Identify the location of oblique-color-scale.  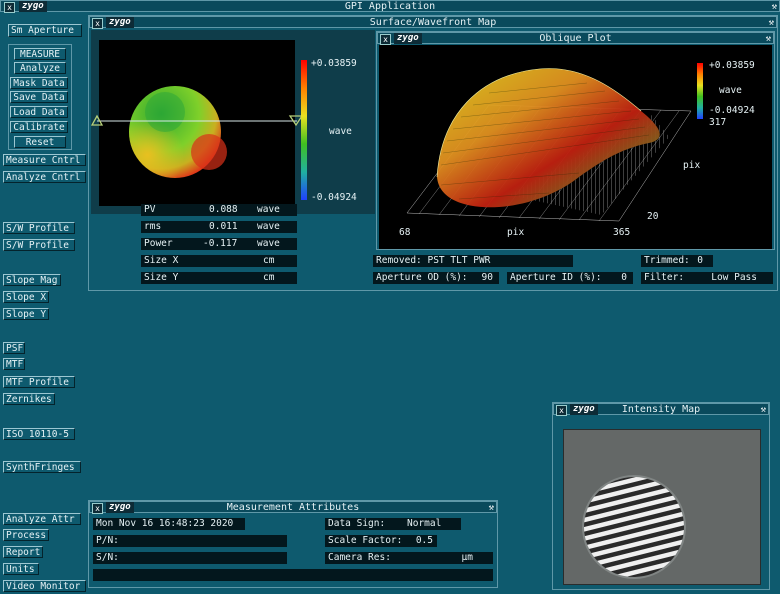
(700, 91).